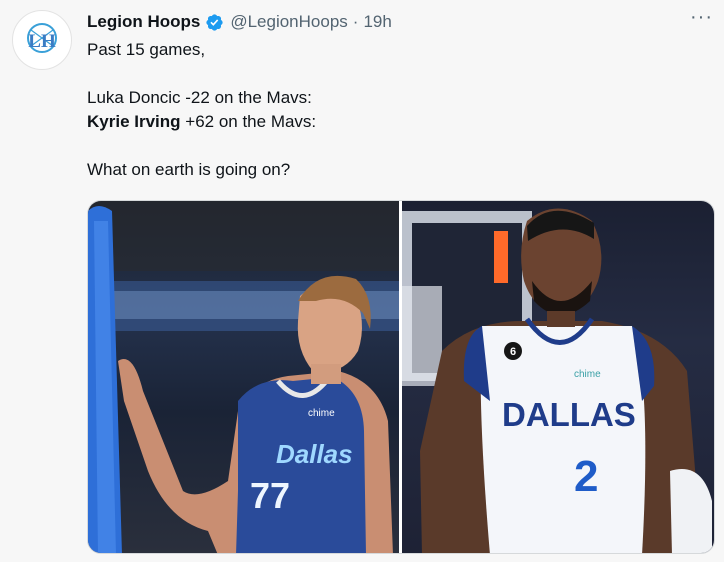 The height and width of the screenshot is (562, 724). Describe the element at coordinates (189, 169) in the screenshot. I see `tweet-line-question: What on earth is going on?` at that location.